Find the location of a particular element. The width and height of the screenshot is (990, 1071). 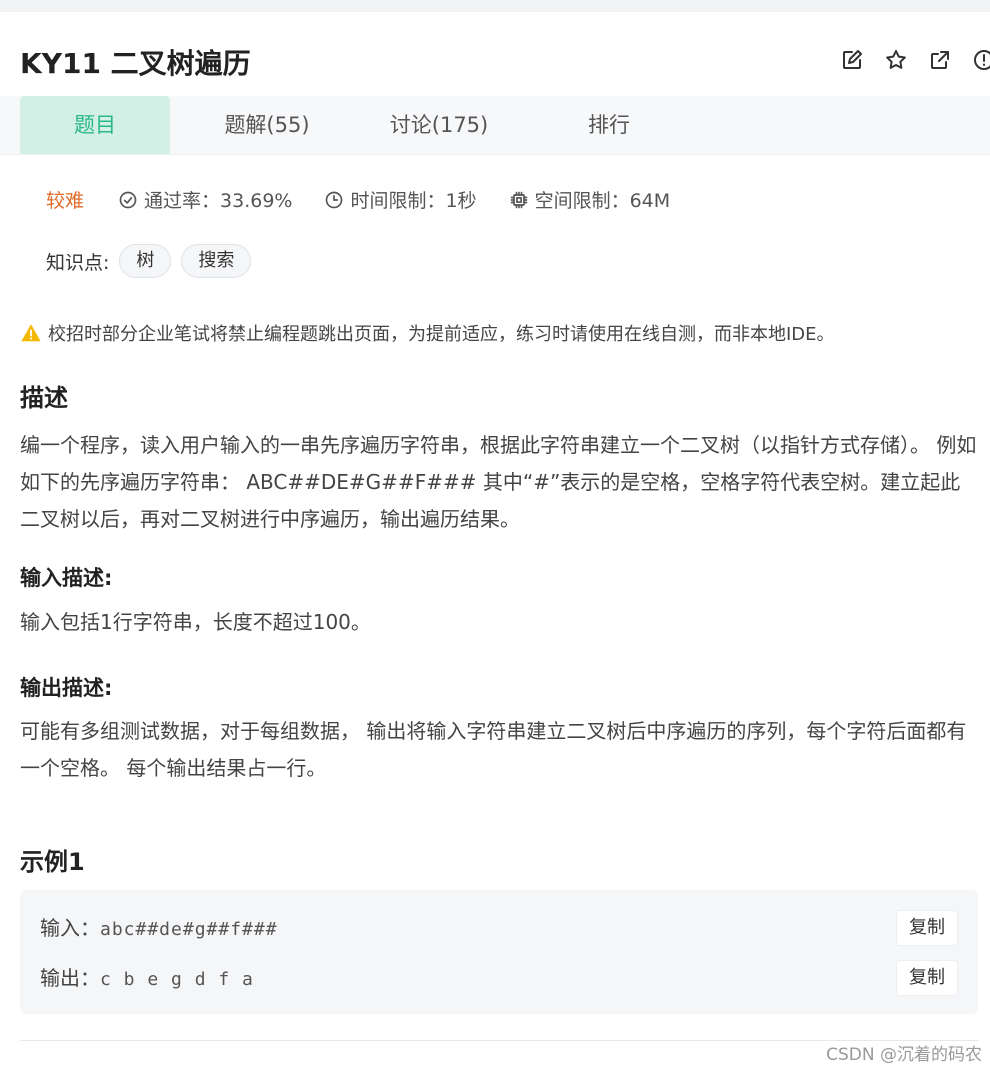

example-output-label: 输出： is located at coordinates (70, 978).